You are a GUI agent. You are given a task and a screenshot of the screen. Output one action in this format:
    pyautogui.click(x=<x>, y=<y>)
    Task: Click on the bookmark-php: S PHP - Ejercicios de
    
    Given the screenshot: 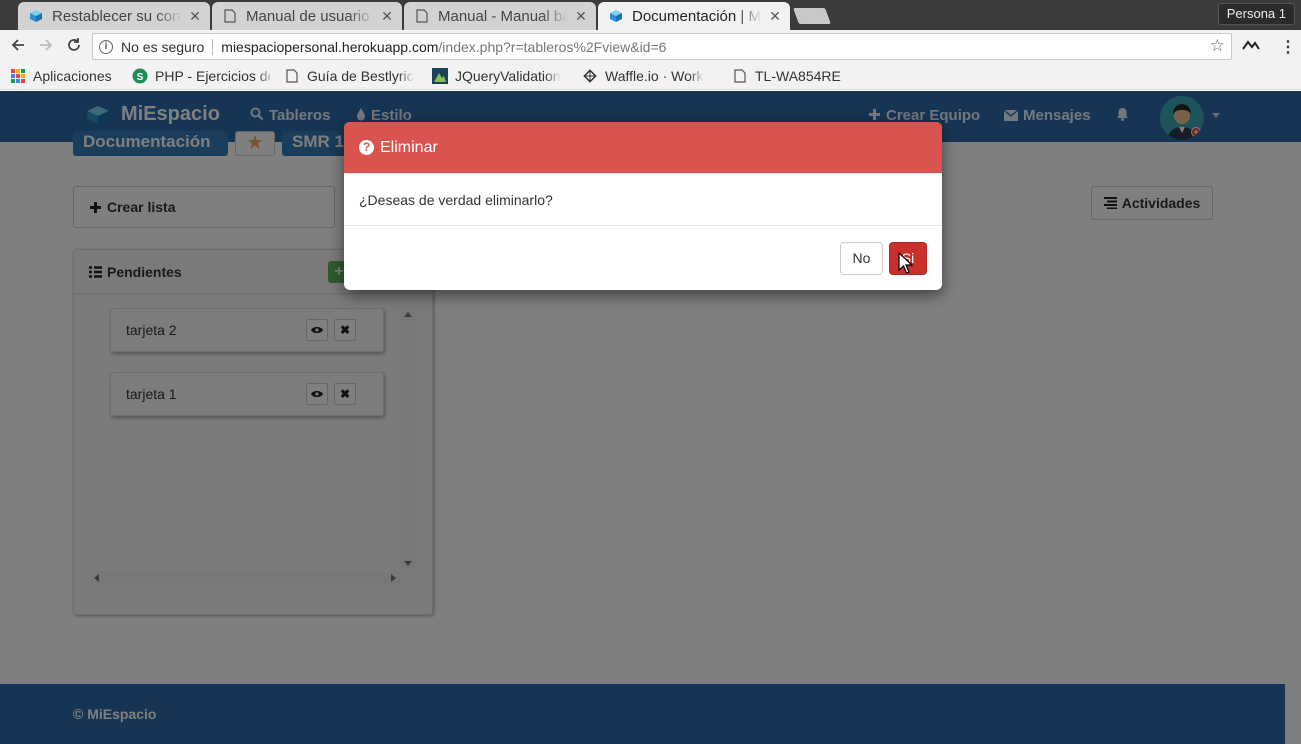 What is the action you would take?
    pyautogui.click(x=201, y=76)
    